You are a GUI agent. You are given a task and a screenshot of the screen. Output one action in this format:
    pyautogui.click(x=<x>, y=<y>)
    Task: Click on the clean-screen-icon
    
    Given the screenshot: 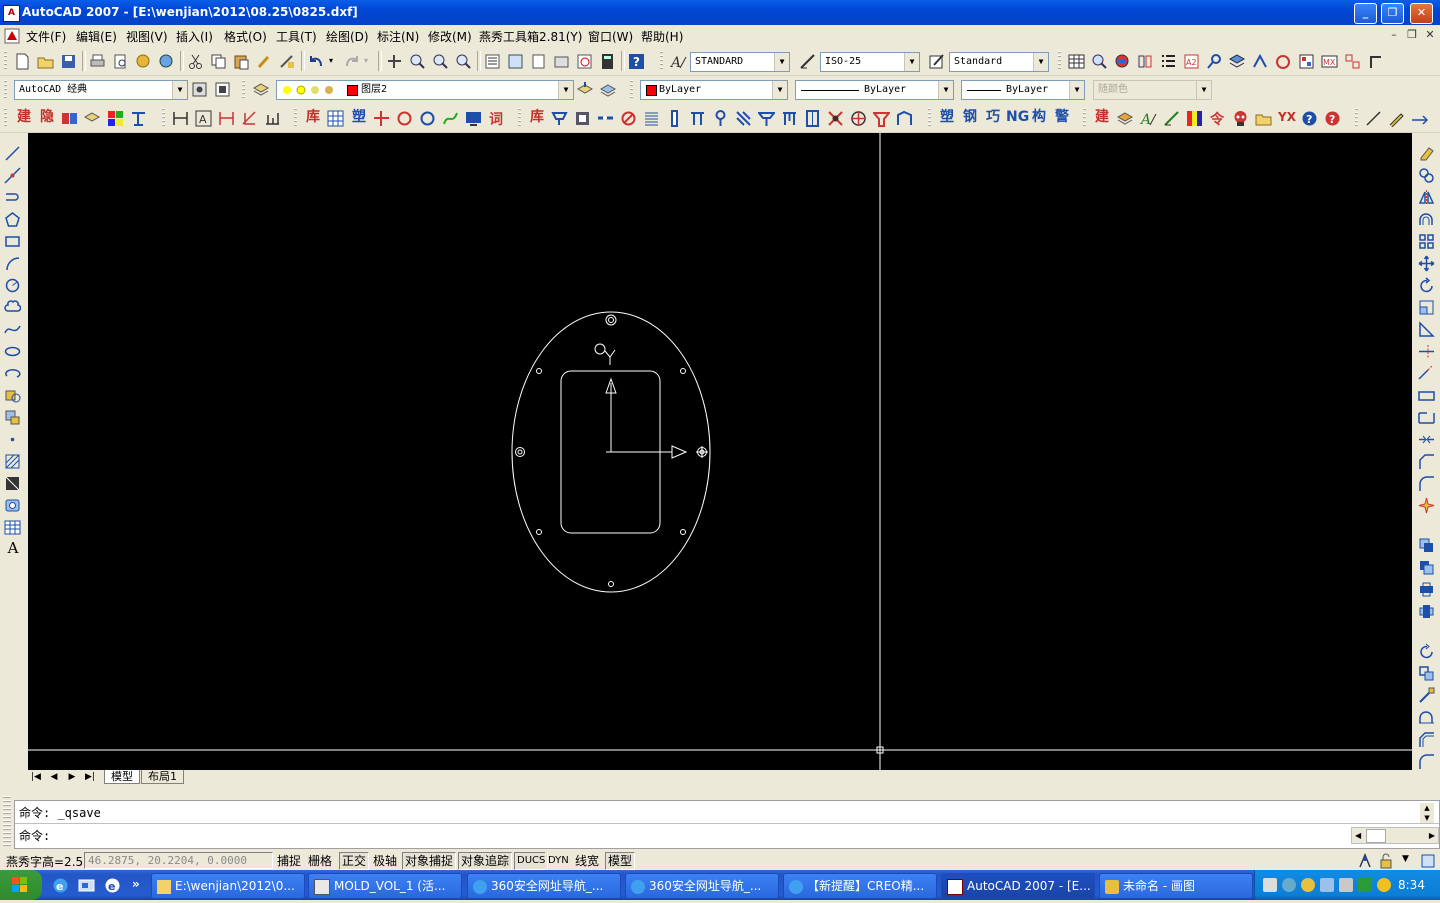 What is the action you would take?
    pyautogui.click(x=1428, y=861)
    